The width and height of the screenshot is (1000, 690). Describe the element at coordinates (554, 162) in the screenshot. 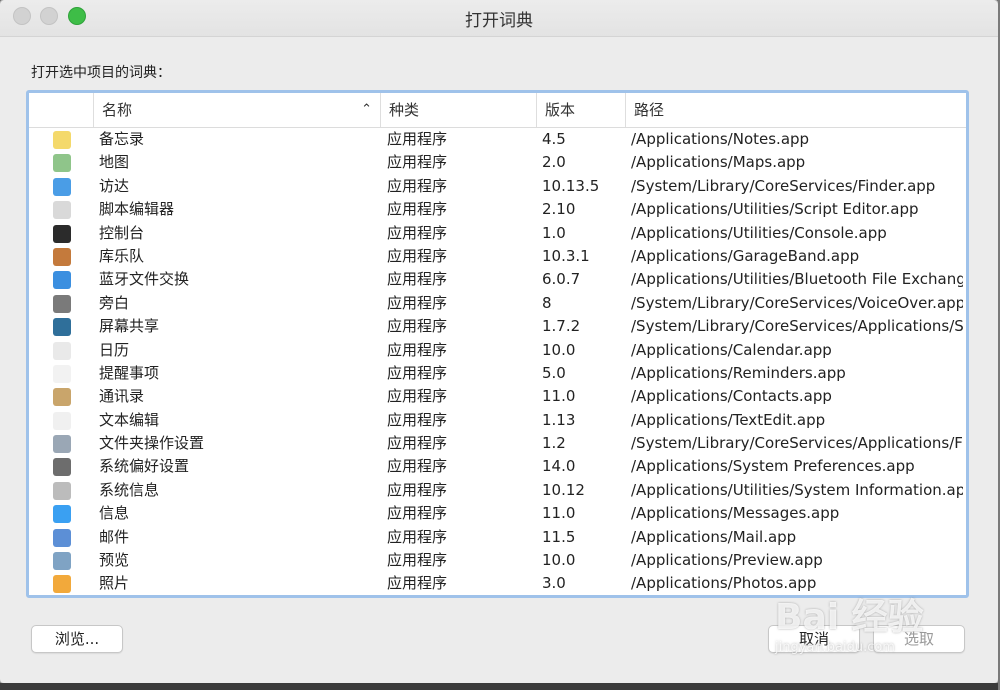

I see `row-version: 2.0` at that location.